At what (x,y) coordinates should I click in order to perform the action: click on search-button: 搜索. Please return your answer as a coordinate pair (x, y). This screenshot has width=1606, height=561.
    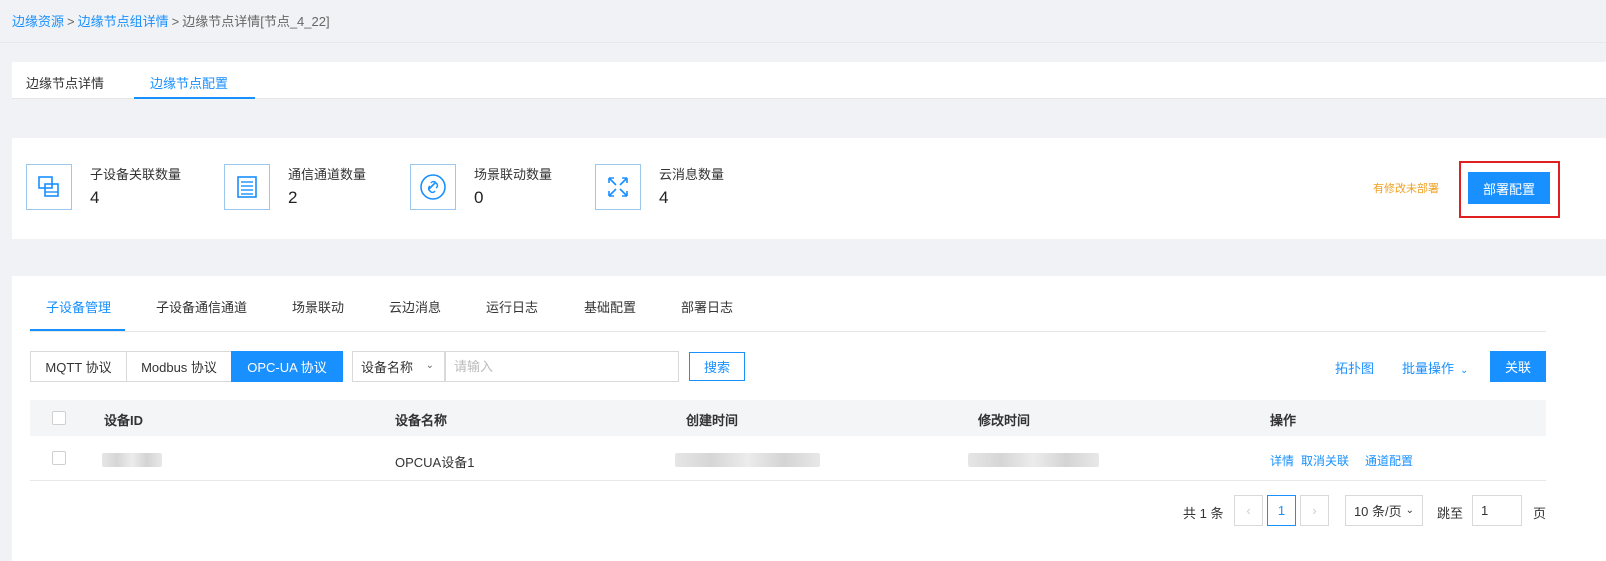
    Looking at the image, I should click on (717, 366).